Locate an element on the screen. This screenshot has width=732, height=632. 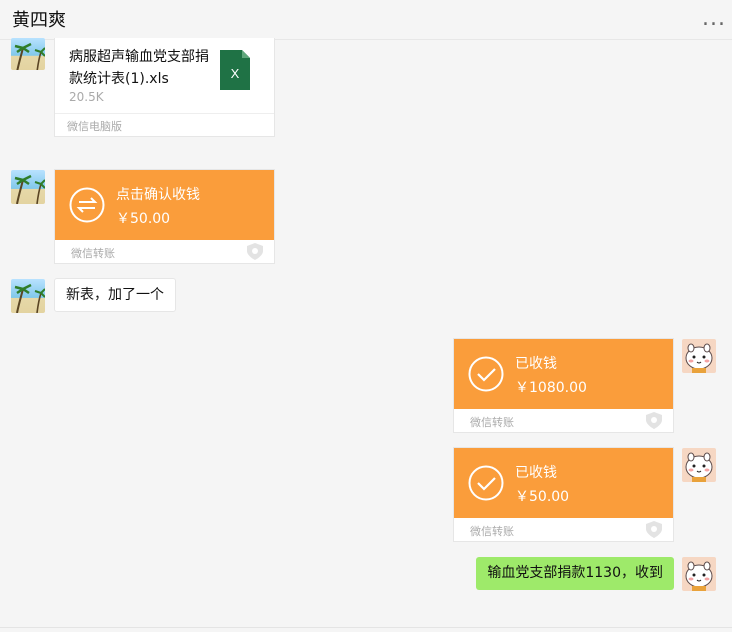
contact-name: 黄四爽 is located at coordinates (39, 20).